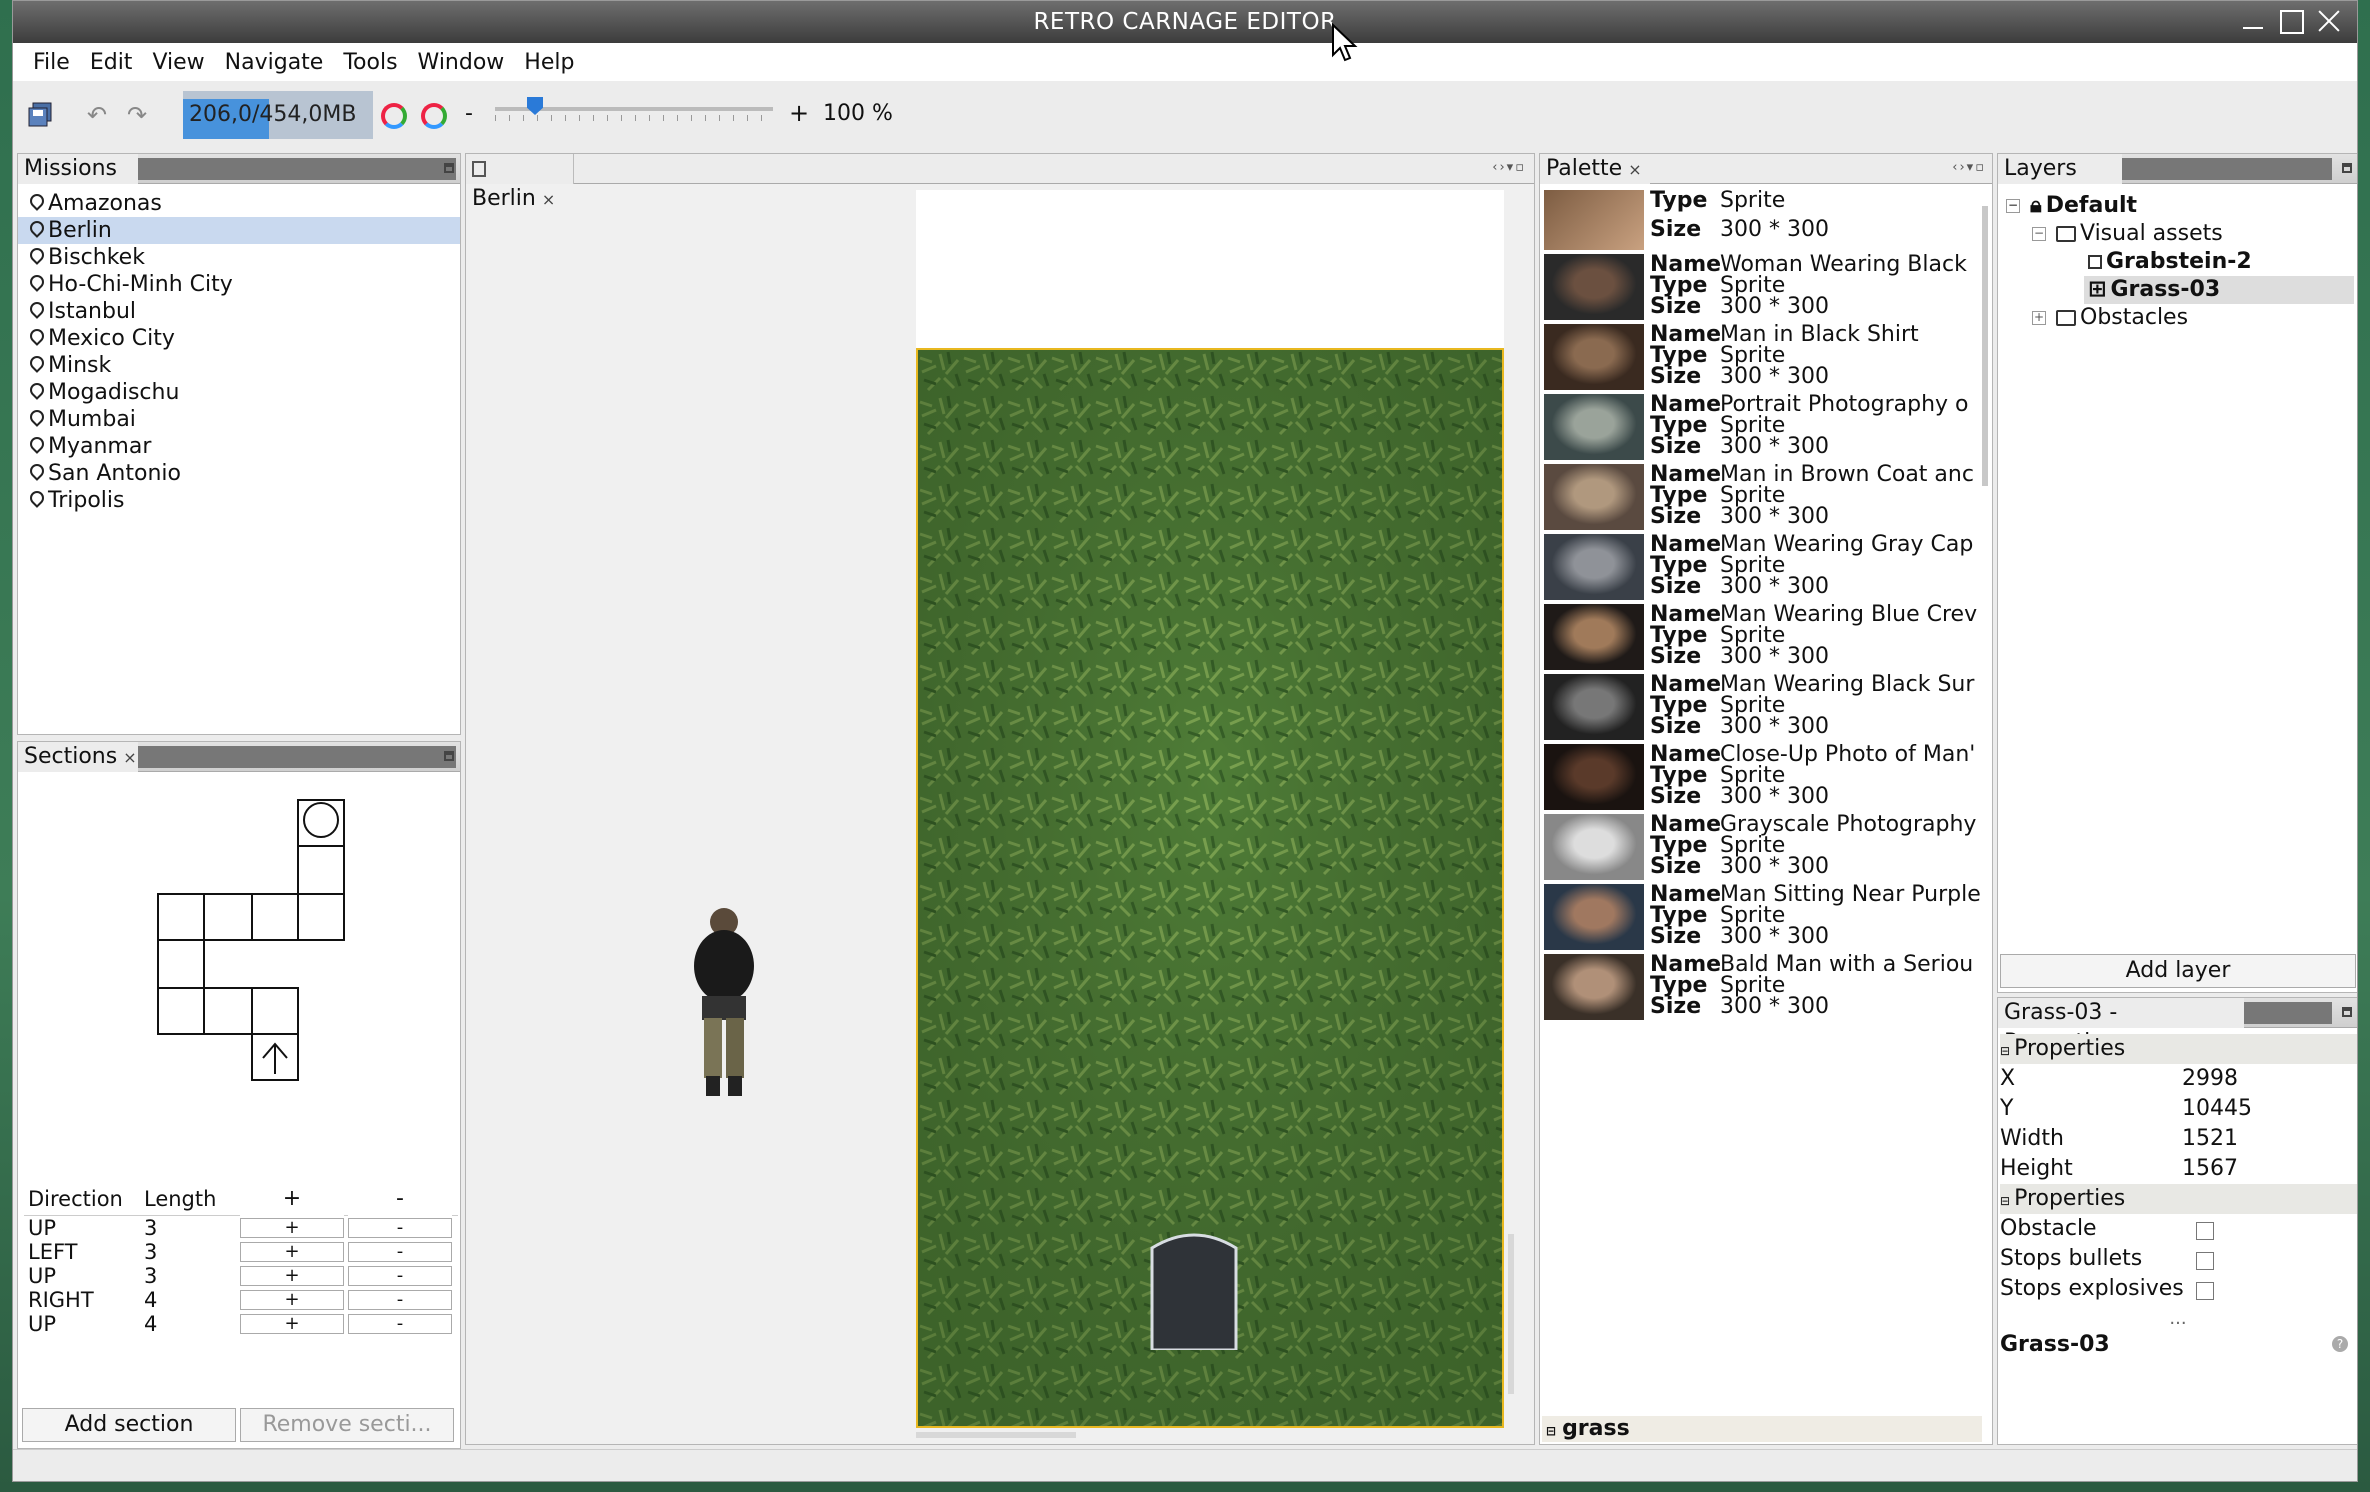 This screenshot has height=1492, width=2370. I want to click on menu-help: Help, so click(549, 62).